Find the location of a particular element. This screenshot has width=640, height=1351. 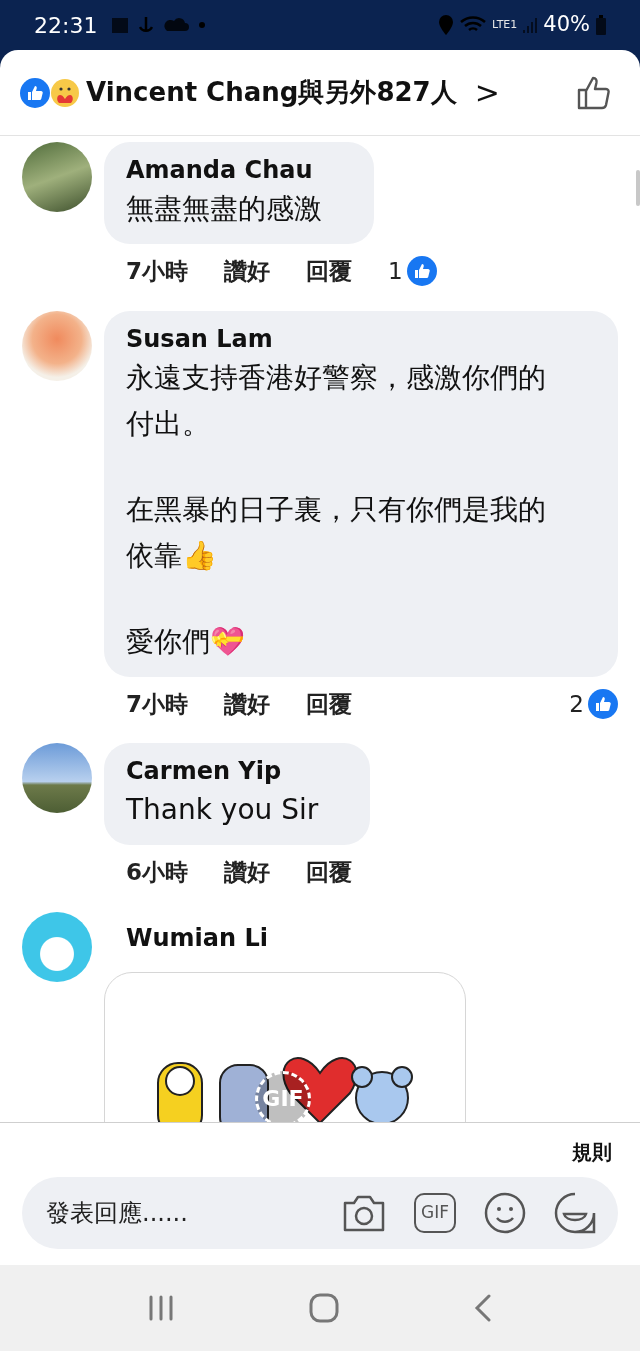

dot-icon is located at coordinates (202, 25).